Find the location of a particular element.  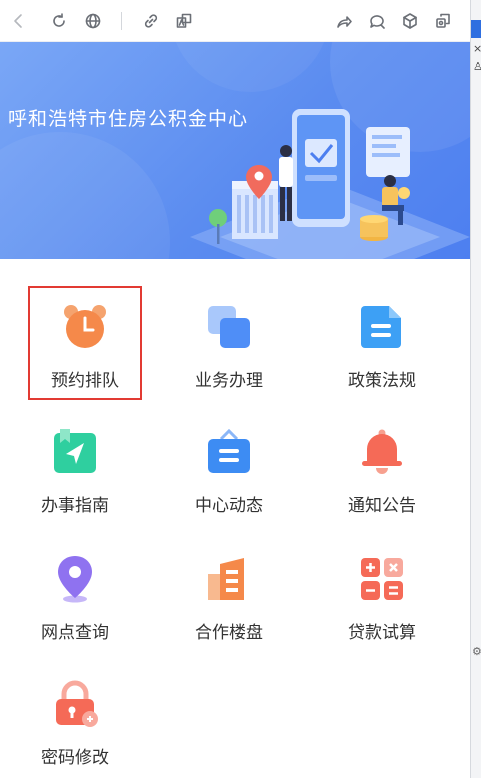

link-icon is located at coordinates (151, 21).